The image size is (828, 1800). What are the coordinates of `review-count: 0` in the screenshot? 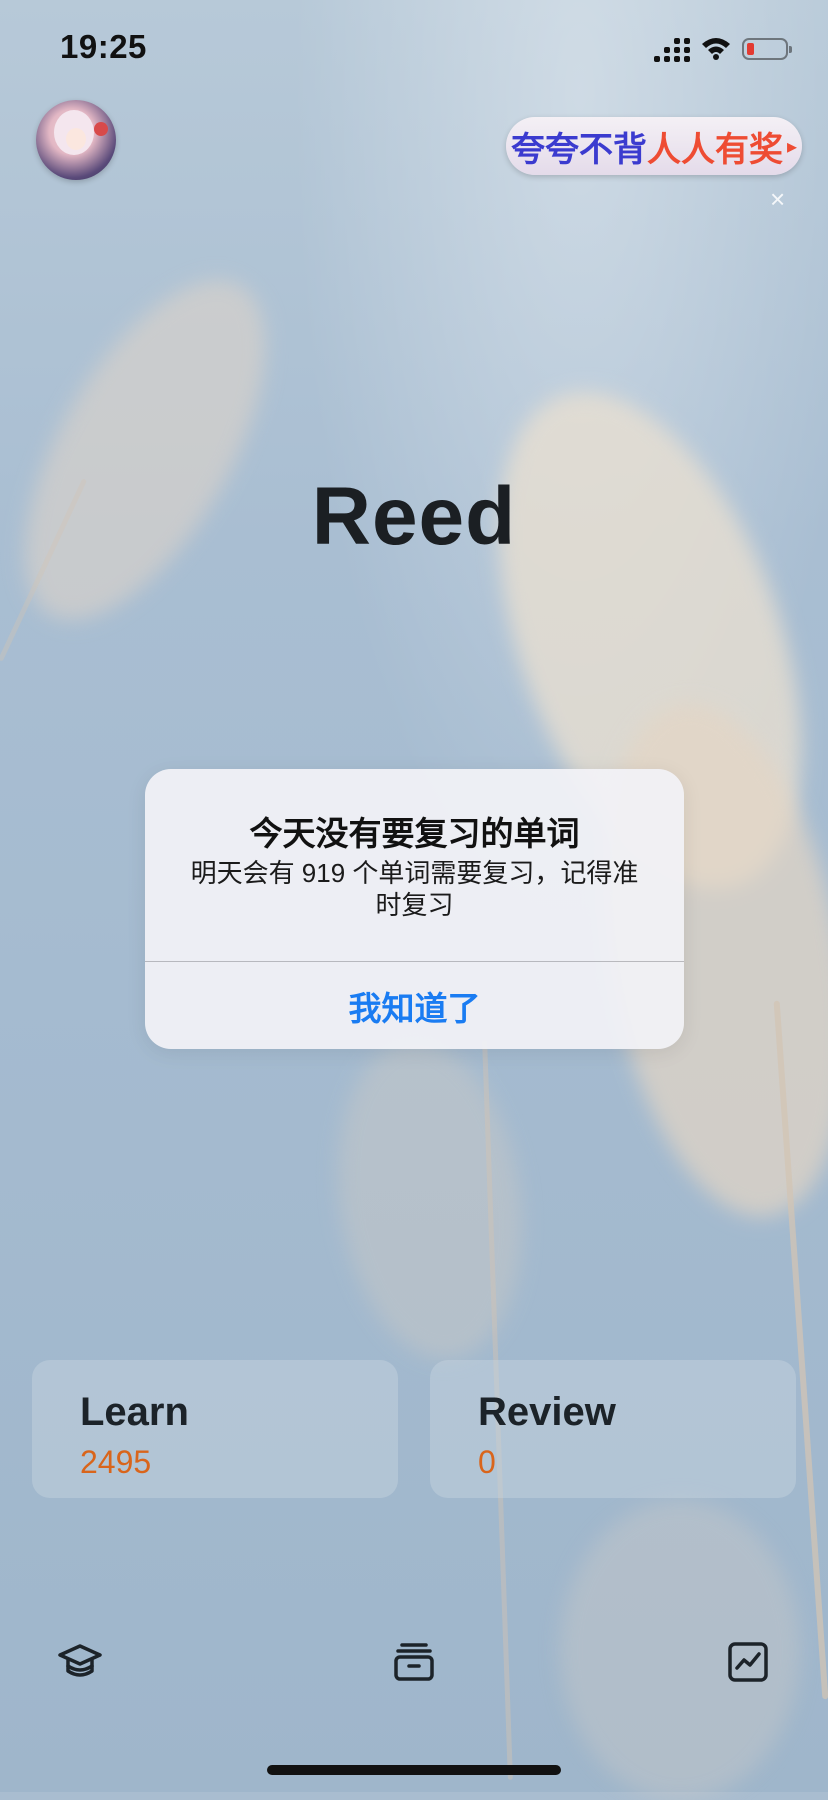 It's located at (487, 1462).